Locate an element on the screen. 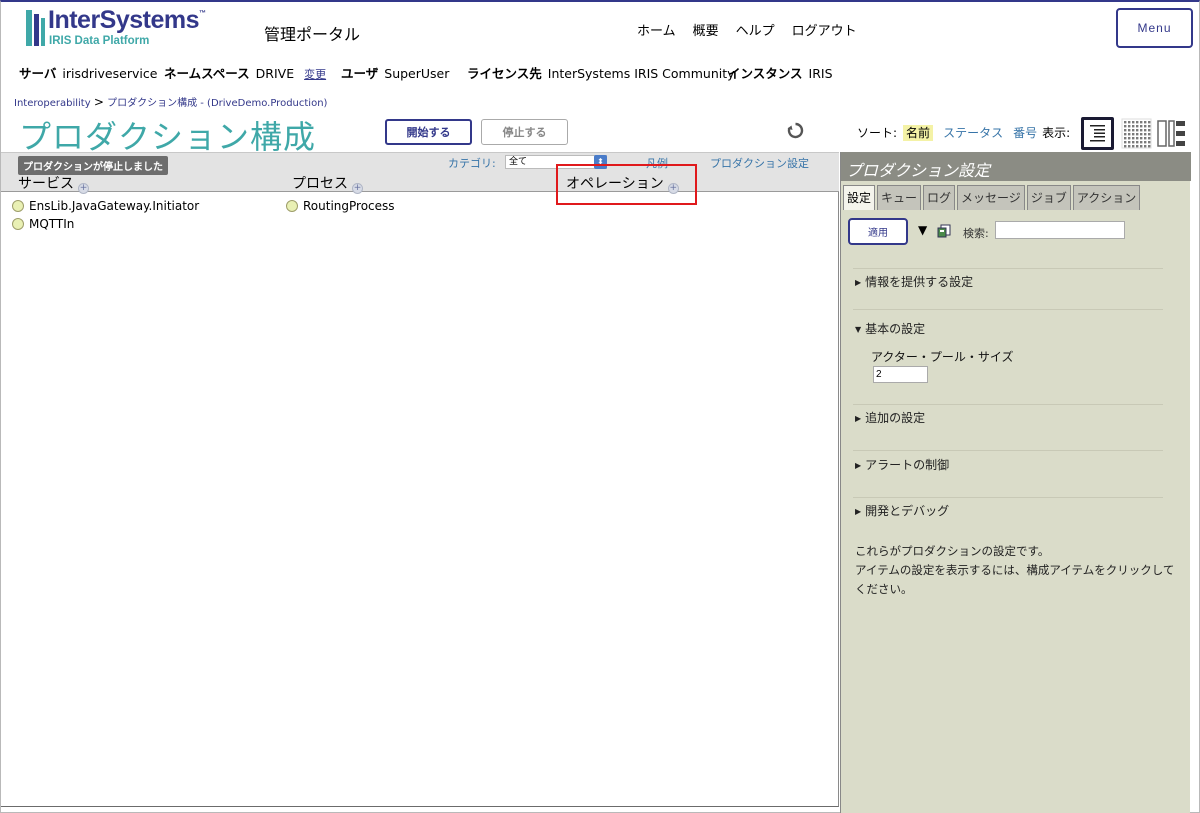 The width and height of the screenshot is (1200, 813). service-item: MQTTIn is located at coordinates (43, 224).